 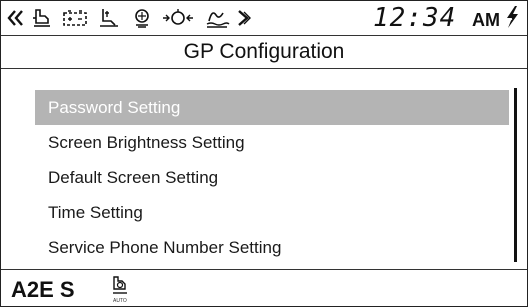 I want to click on menu-item-password-setting: Password Setting, so click(x=272, y=107).